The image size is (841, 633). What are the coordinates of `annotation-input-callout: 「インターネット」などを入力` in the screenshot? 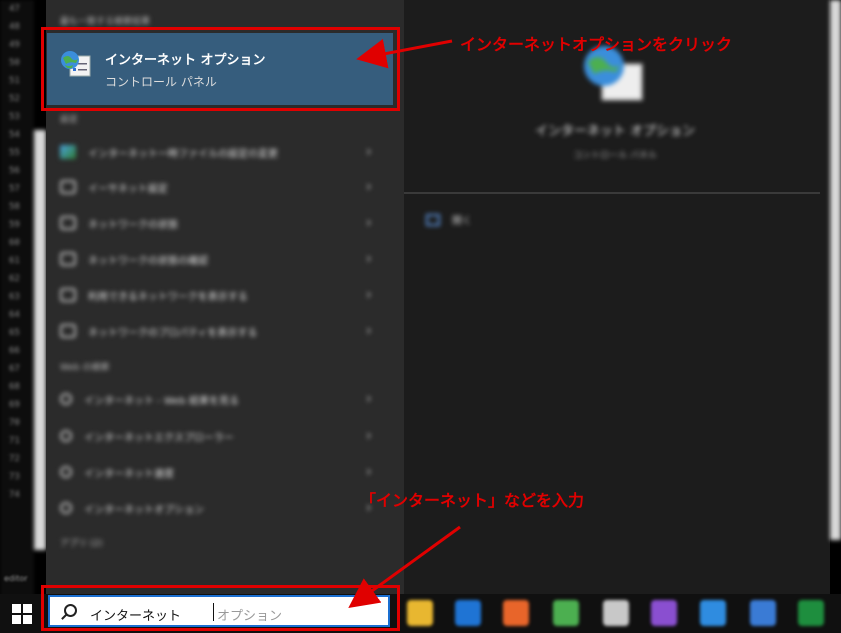 It's located at (472, 500).